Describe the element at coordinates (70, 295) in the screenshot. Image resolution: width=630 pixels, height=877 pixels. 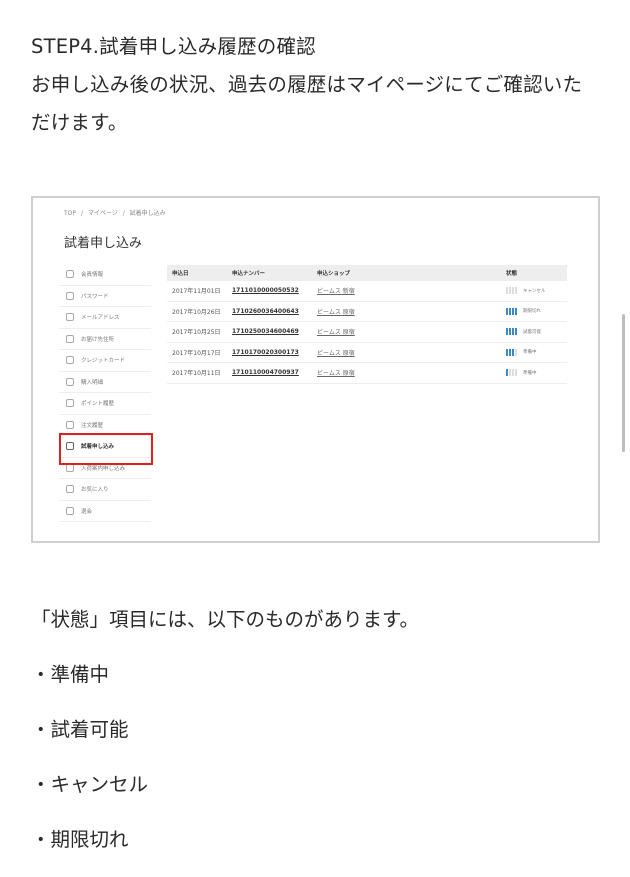
I see `key-icon` at that location.